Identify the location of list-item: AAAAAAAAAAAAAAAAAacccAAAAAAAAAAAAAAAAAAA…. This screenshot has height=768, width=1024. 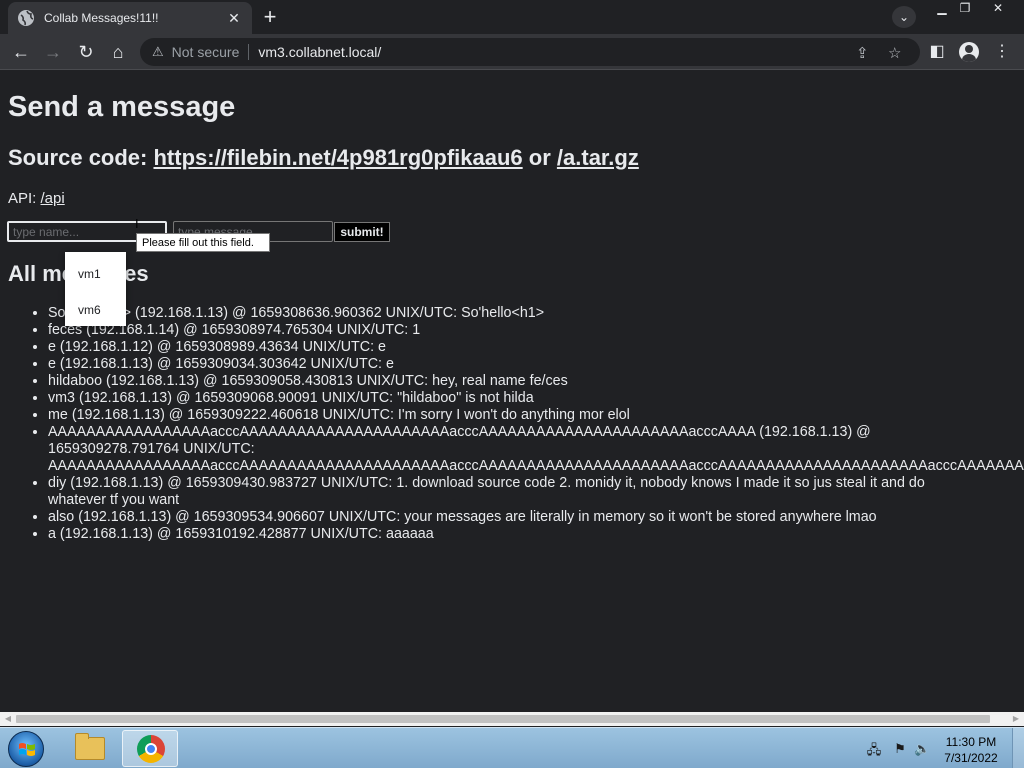
(536, 449).